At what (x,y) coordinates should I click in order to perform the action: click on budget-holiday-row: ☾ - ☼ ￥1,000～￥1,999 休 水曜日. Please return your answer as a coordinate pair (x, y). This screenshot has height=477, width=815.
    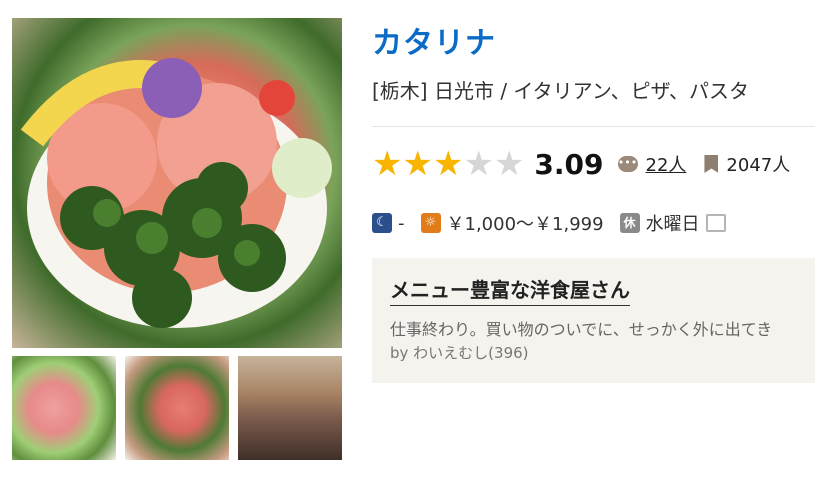
    Looking at the image, I should click on (549, 223).